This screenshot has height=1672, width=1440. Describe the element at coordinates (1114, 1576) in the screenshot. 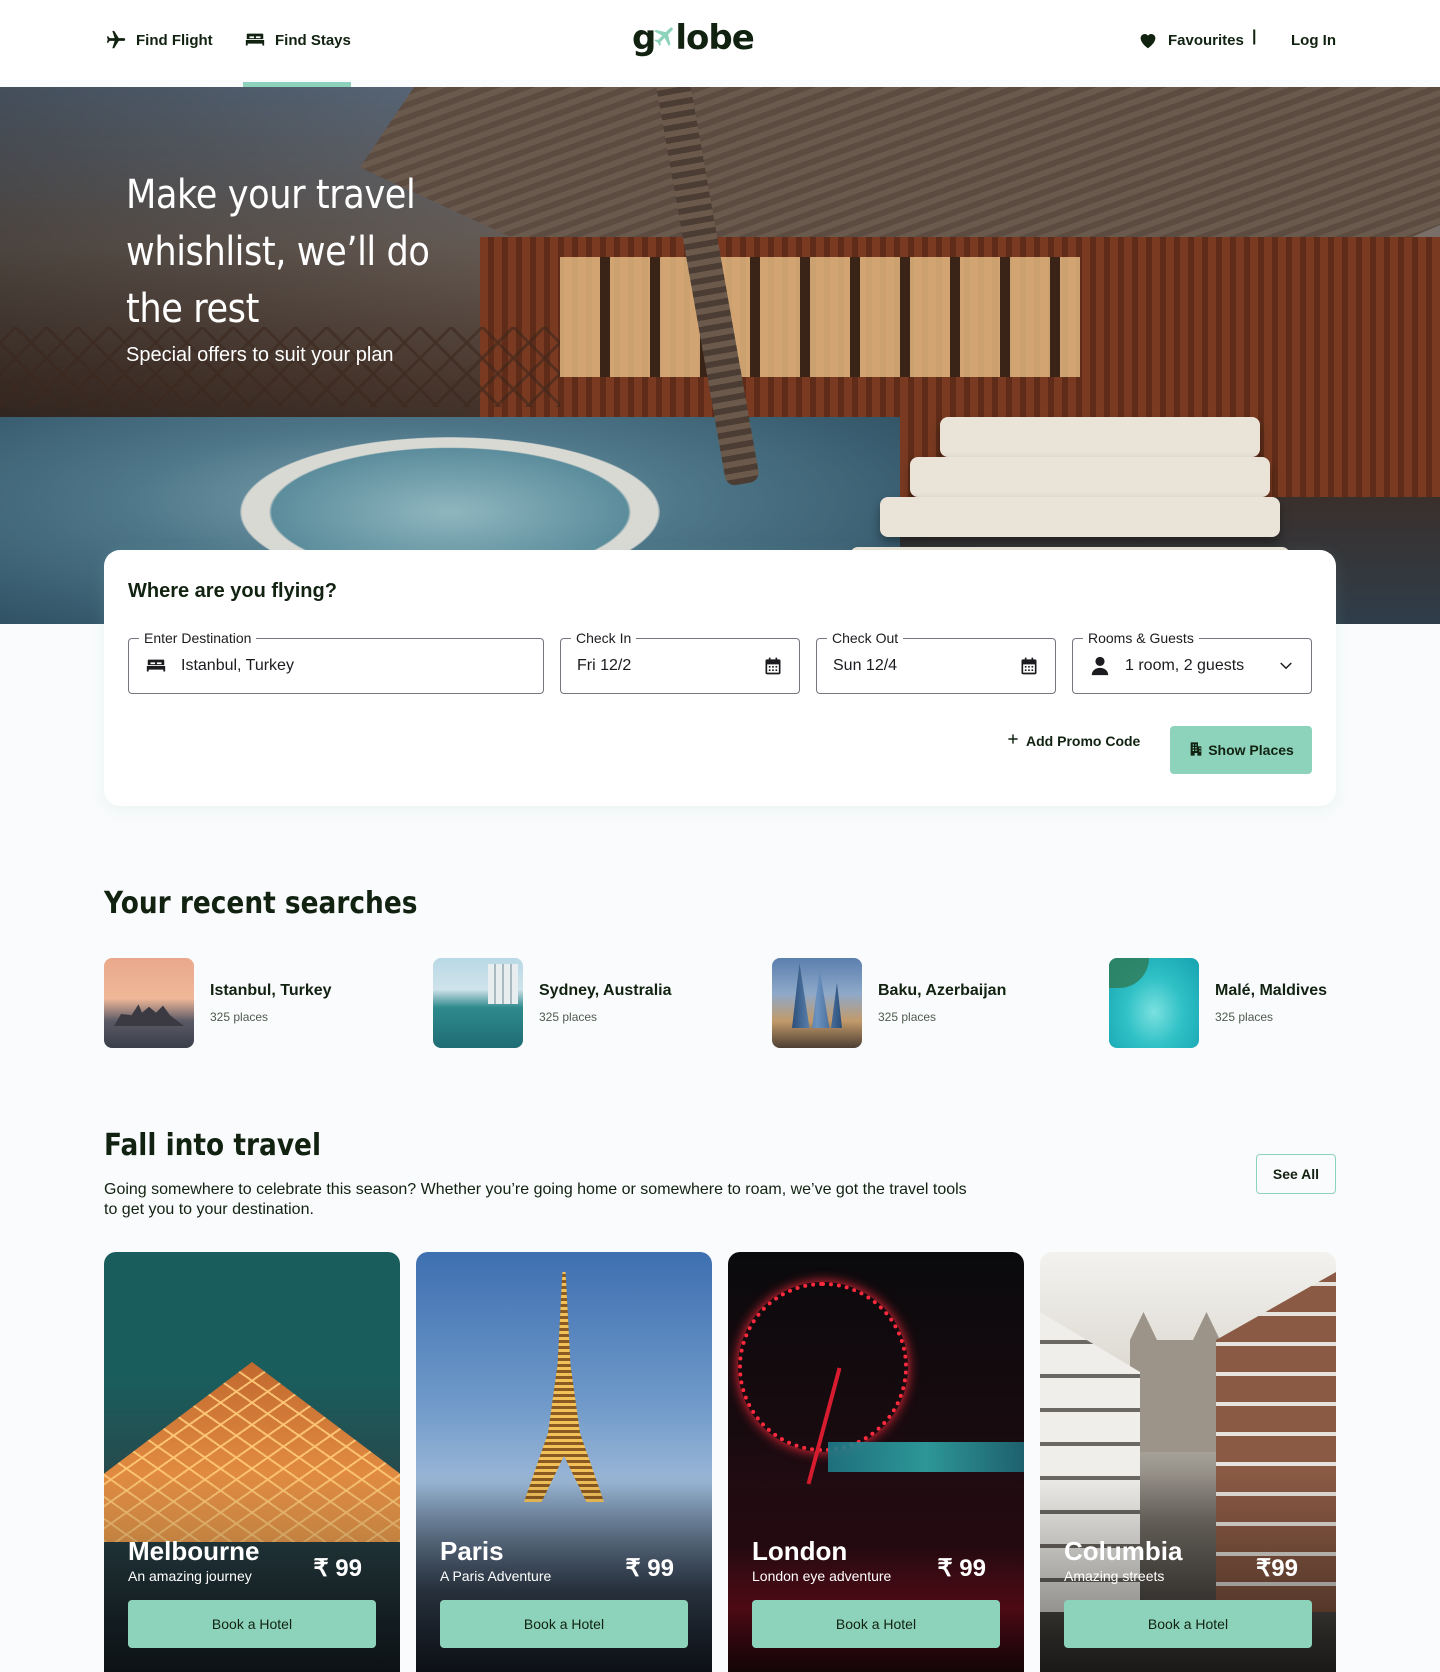

I see `card-tagline: Amazing streets` at that location.